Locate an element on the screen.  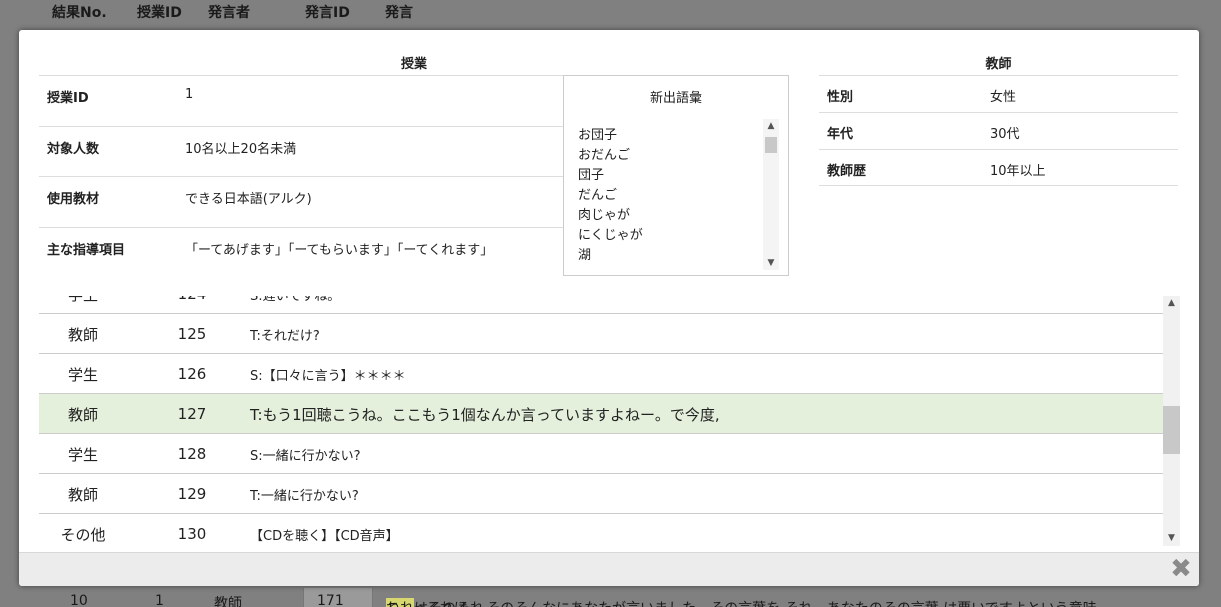
teacher-label: 性別 is located at coordinates (840, 97).